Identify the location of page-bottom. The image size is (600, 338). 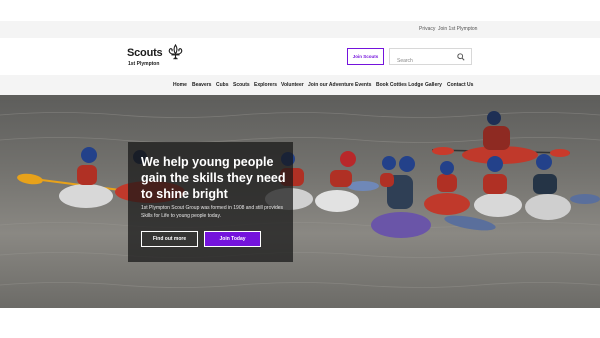
(300, 323).